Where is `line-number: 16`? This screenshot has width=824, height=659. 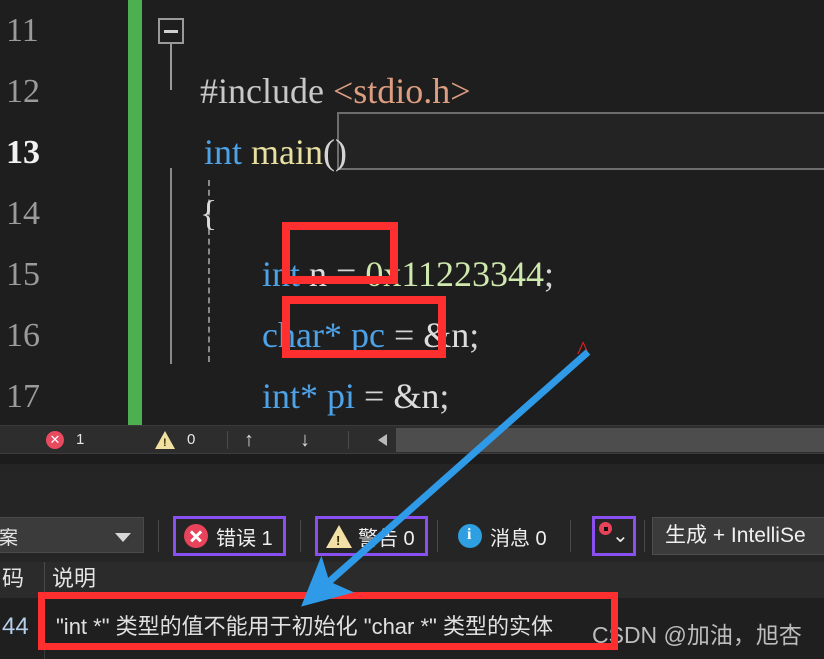
line-number: 16 is located at coordinates (23, 335).